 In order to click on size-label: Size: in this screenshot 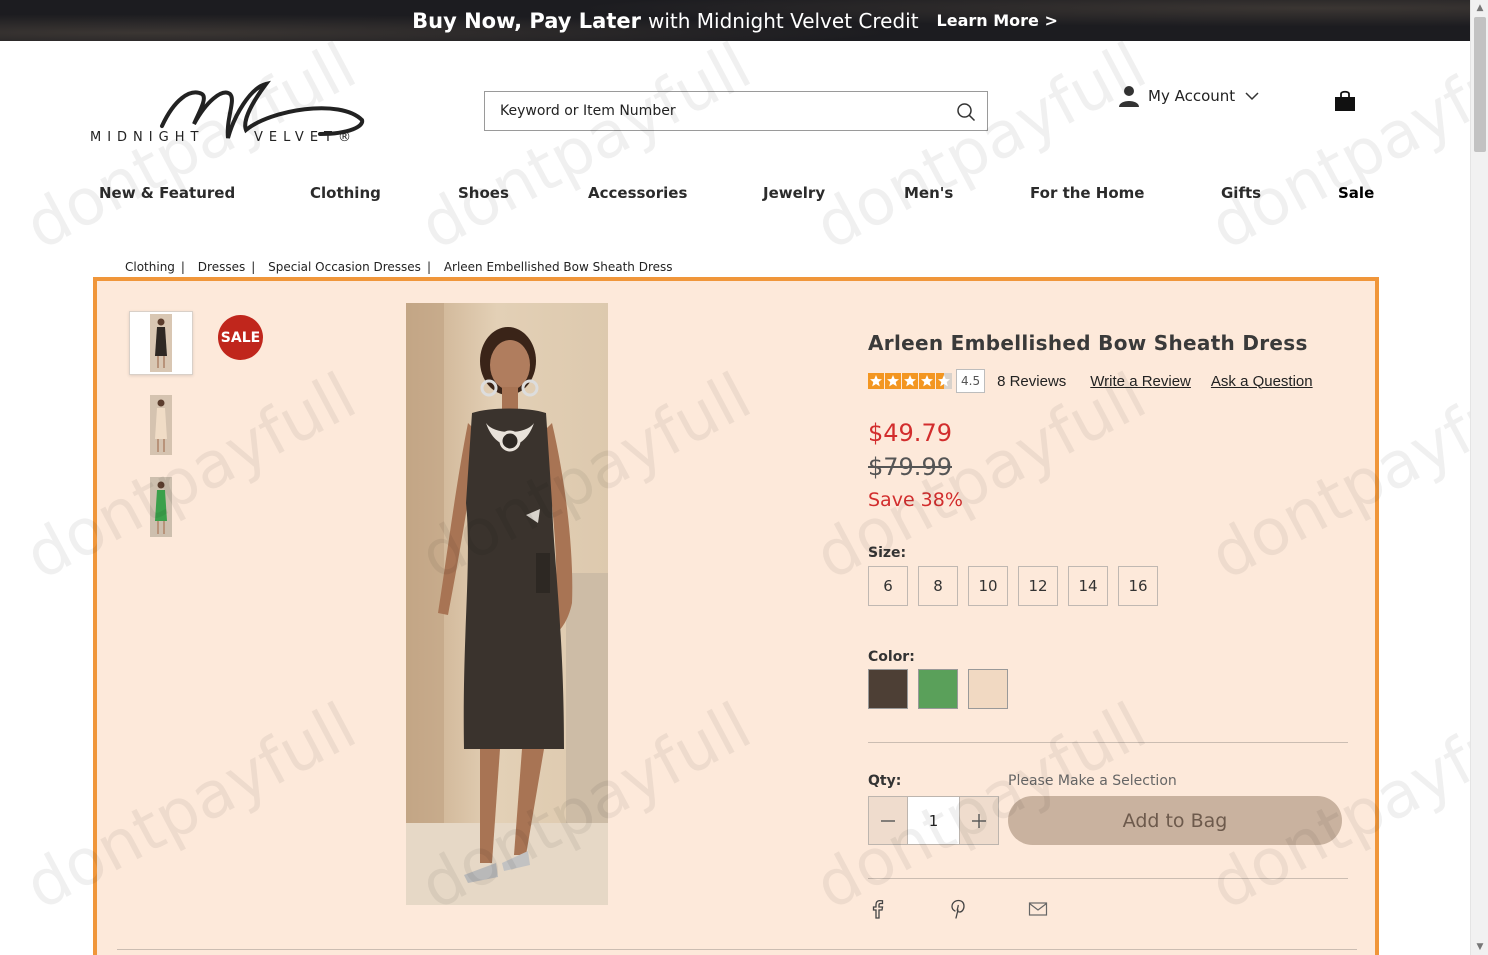, I will do `click(887, 553)`.